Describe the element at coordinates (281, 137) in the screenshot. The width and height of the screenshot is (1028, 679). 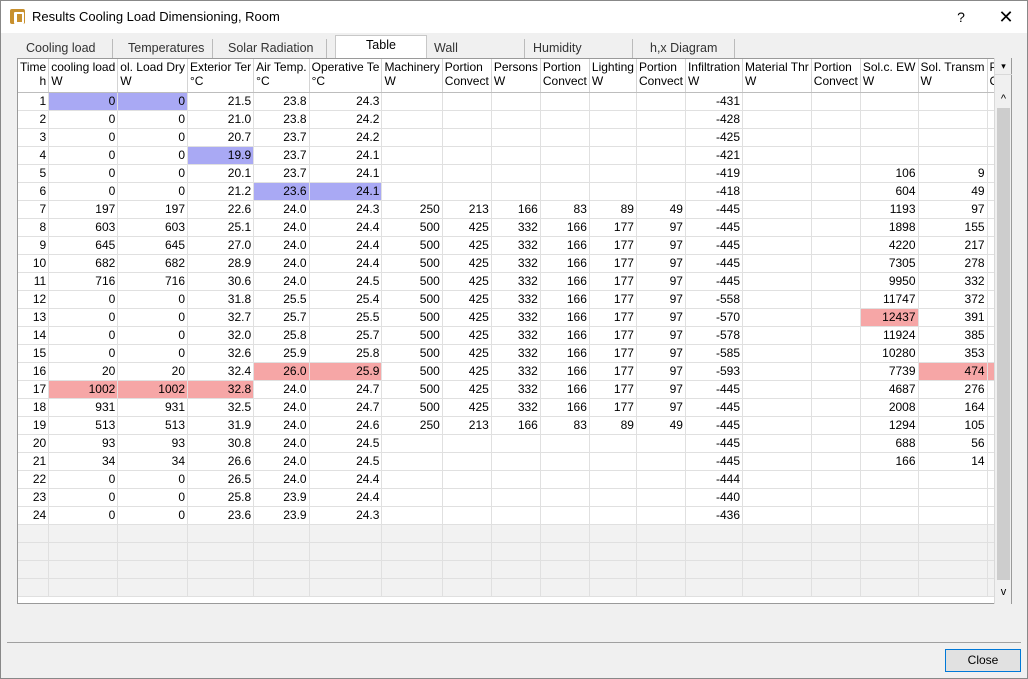
I see `table-cell: 23.7` at that location.